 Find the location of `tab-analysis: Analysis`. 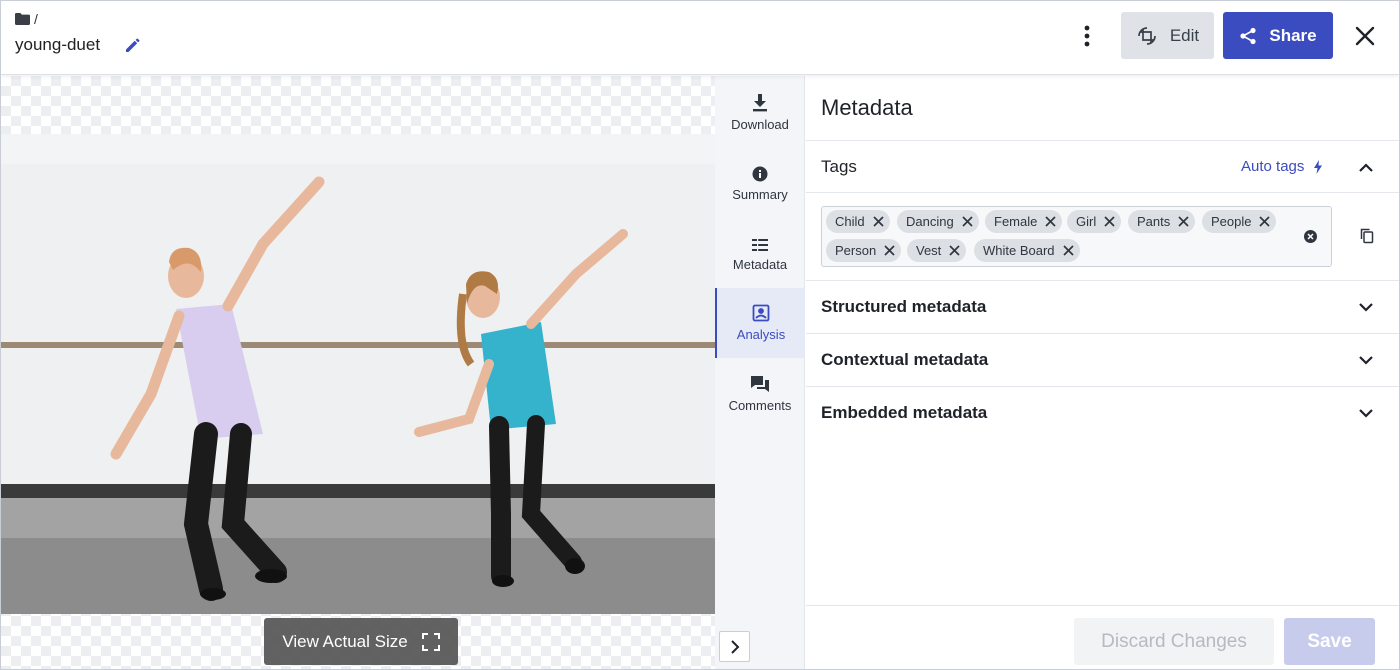

tab-analysis: Analysis is located at coordinates (760, 323).